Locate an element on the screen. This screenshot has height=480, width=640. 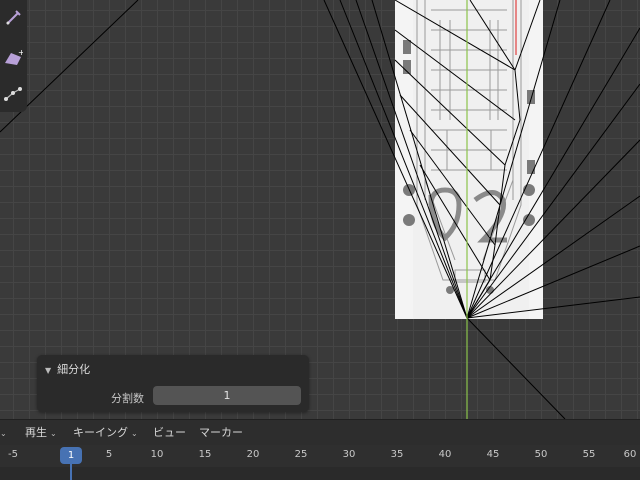
triangle-expand-icon: ▼ is located at coordinates (48, 370).